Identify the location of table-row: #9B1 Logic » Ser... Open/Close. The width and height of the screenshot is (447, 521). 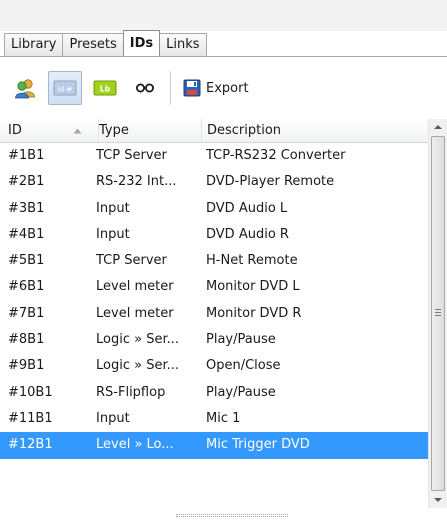
(214, 366).